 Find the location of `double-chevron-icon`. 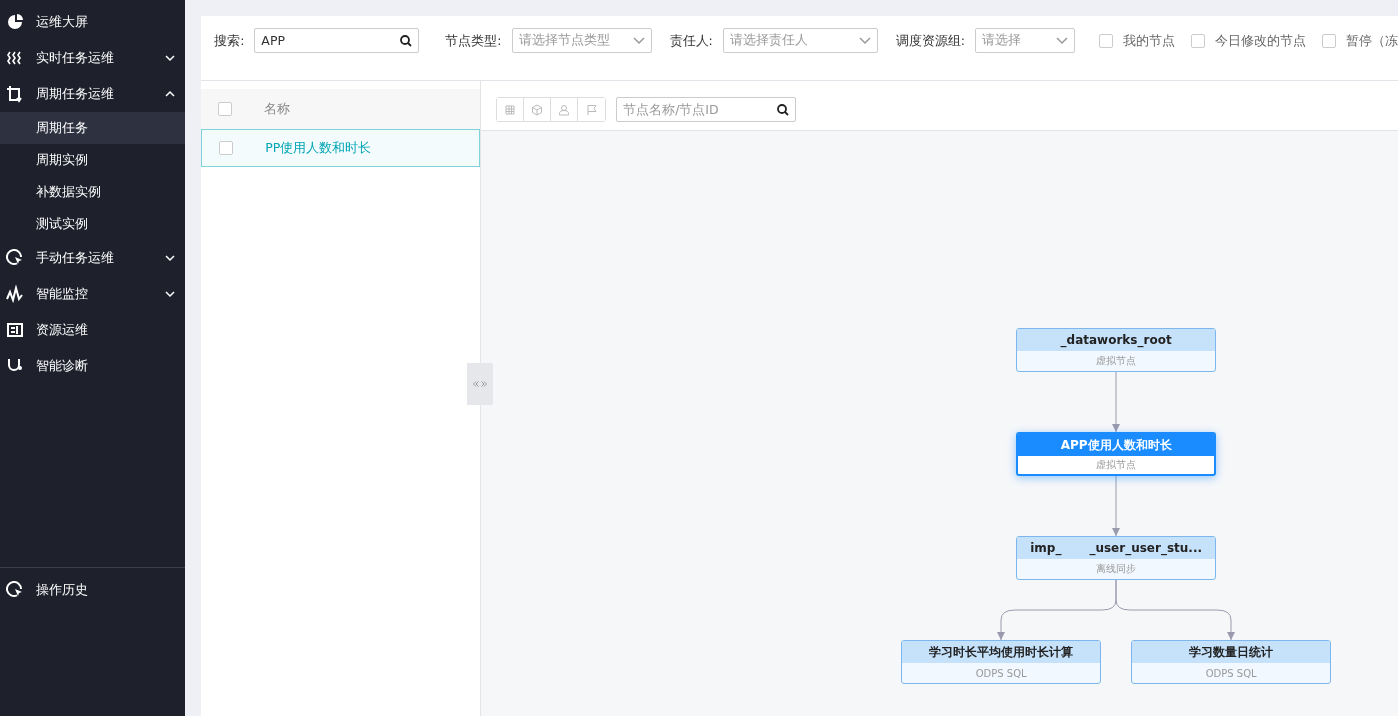

double-chevron-icon is located at coordinates (480, 384).